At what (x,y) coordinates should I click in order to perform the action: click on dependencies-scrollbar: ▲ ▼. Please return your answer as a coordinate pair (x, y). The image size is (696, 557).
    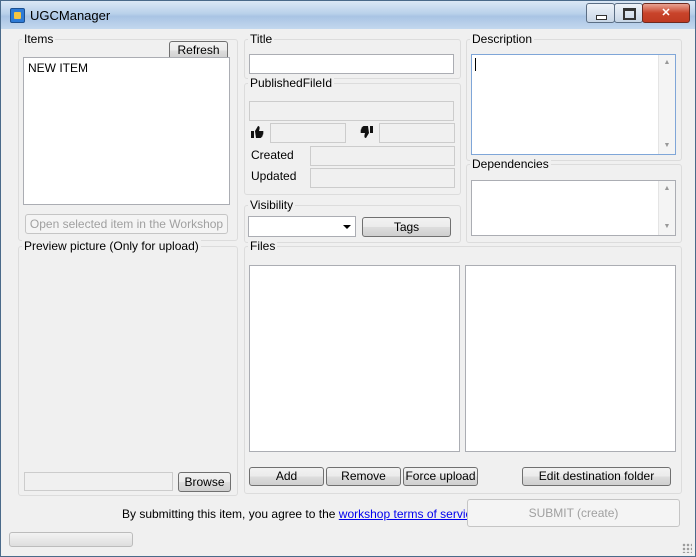
    Looking at the image, I should click on (666, 208).